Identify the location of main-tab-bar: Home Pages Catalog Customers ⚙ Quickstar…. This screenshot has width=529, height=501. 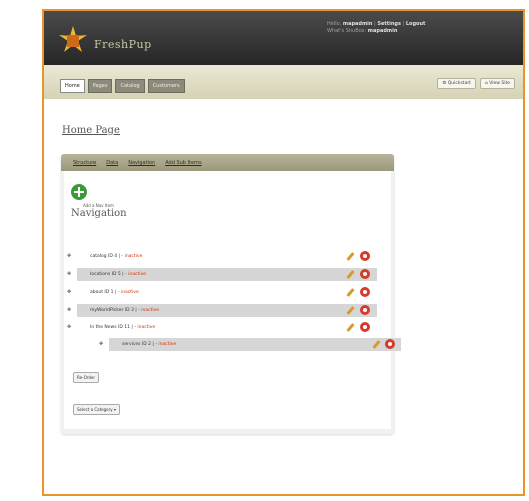
(283, 82).